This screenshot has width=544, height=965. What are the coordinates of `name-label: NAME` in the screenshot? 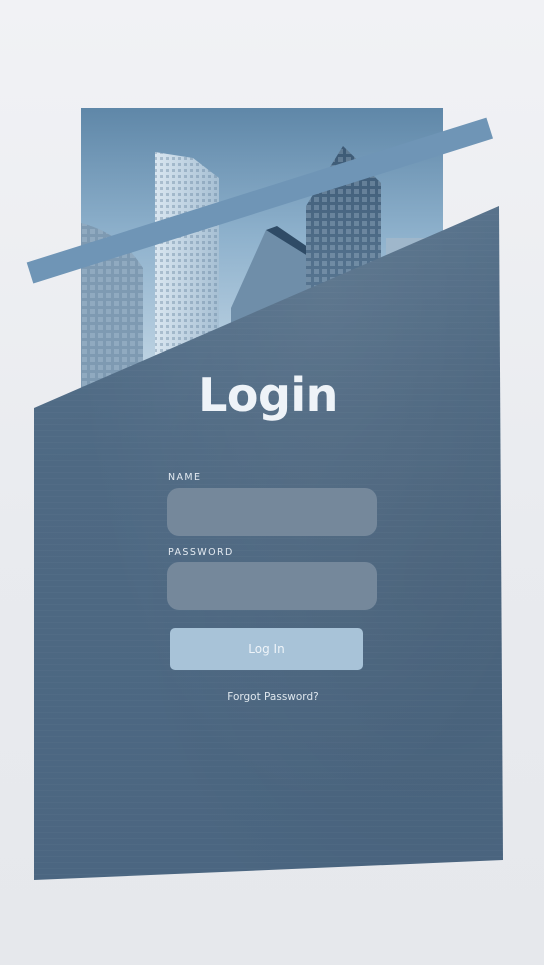 It's located at (185, 477).